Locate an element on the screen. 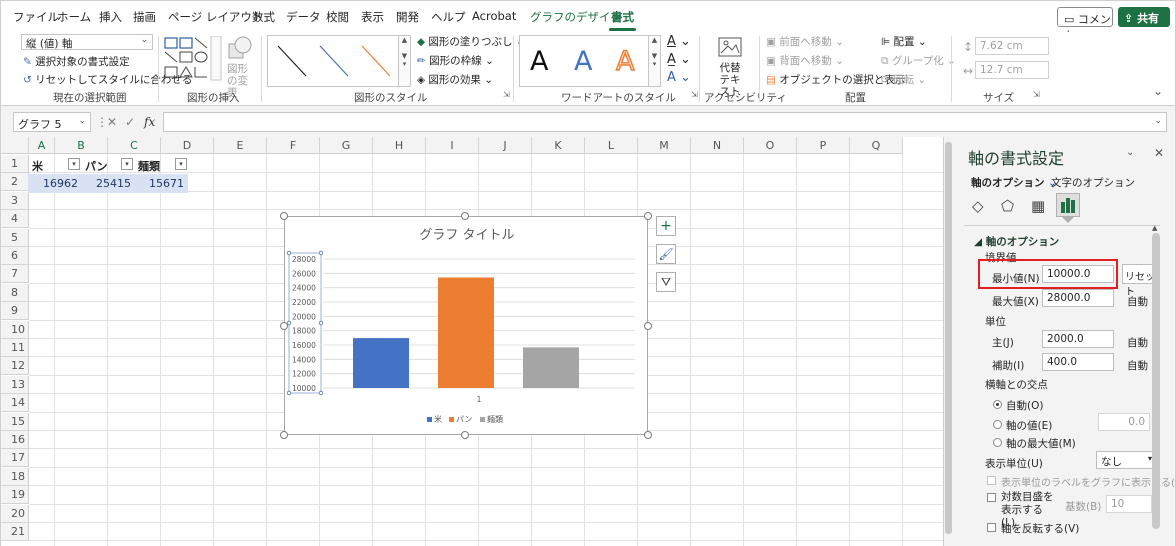 The width and height of the screenshot is (1176, 546). shape-fill-button: ◆ 図形の塗りつぶし ⌄ is located at coordinates (471, 41).